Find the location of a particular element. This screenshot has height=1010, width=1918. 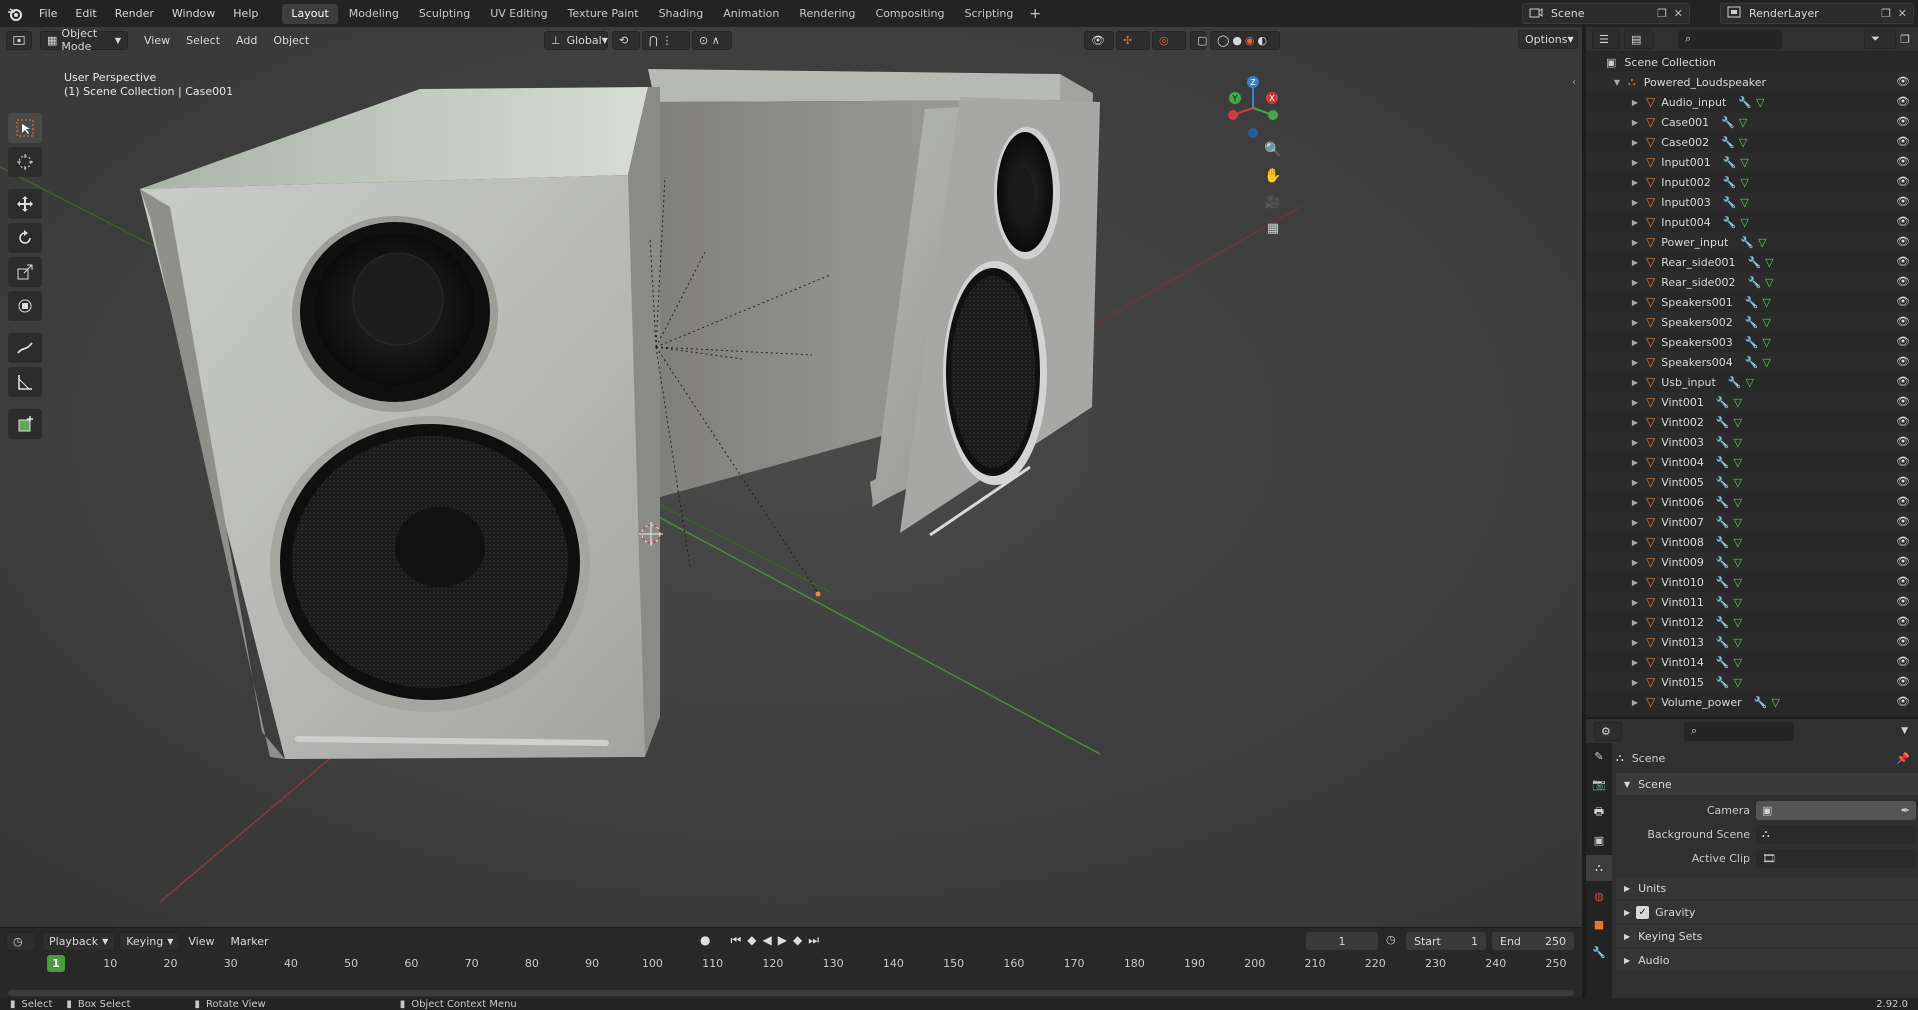

jump-start-icon: ⏮ is located at coordinates (735, 940).